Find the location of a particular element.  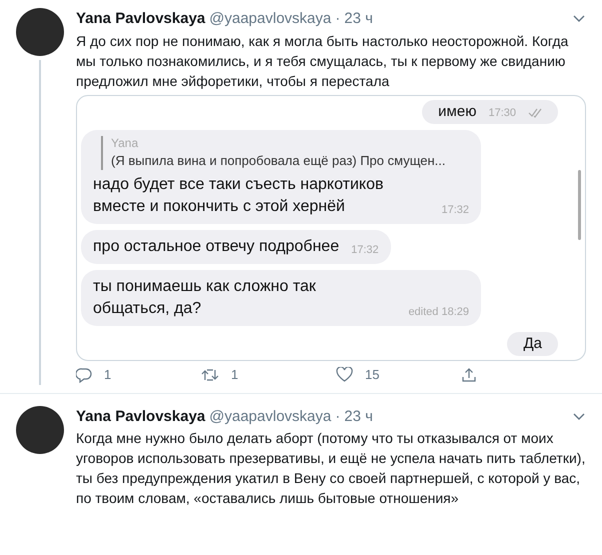

retweet-count: 1 is located at coordinates (234, 375).